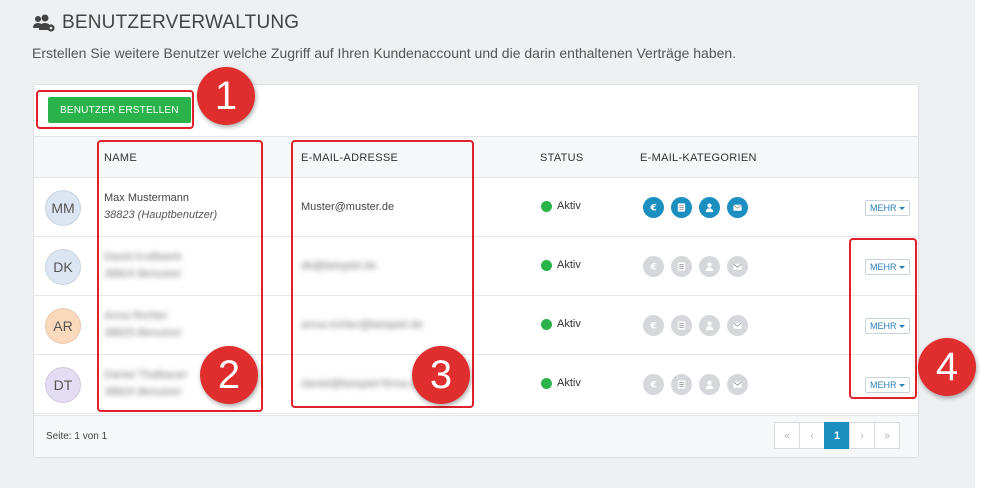  Describe the element at coordinates (44, 23) in the screenshot. I see `users-icon` at that location.